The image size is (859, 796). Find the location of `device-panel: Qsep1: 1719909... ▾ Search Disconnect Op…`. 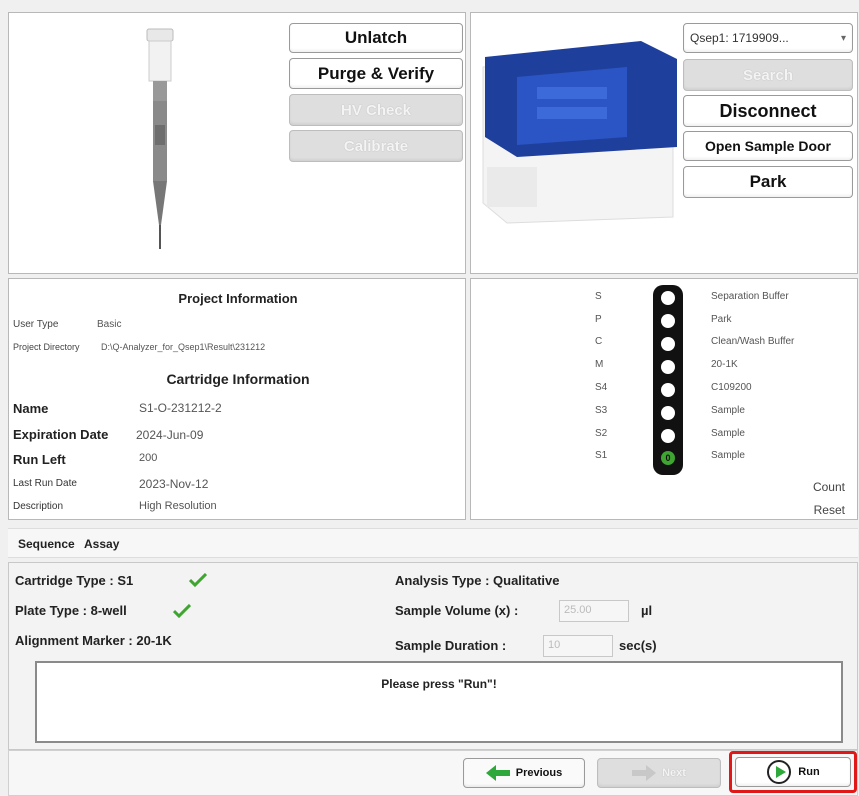

device-panel: Qsep1: 1719909... ▾ Search Disconnect Op… is located at coordinates (664, 143).